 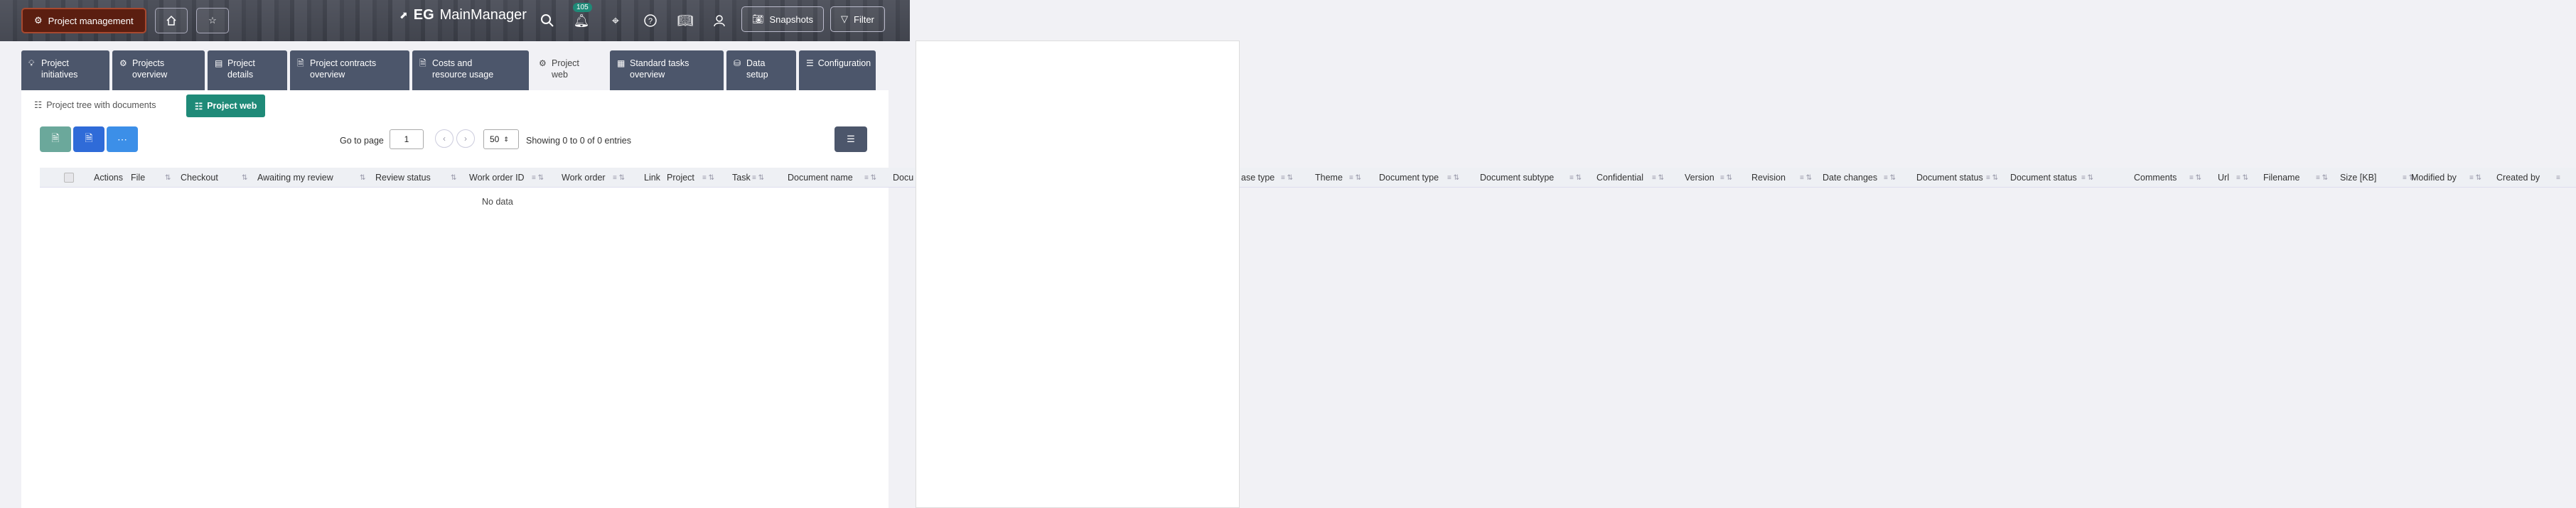 What do you see at coordinates (88, 139) in the screenshot?
I see `export-word-button: 🗎︎` at bounding box center [88, 139].